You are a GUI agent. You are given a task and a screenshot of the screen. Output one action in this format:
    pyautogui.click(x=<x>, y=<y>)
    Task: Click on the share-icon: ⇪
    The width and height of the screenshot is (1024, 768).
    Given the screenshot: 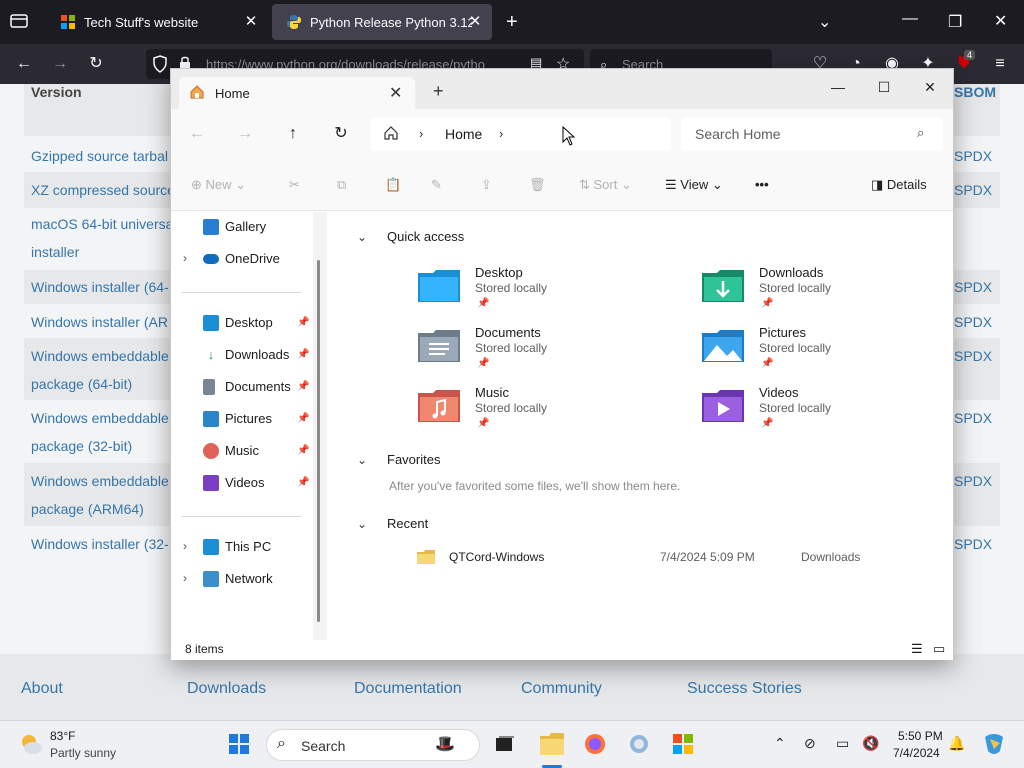 What is the action you would take?
    pyautogui.click(x=486, y=185)
    